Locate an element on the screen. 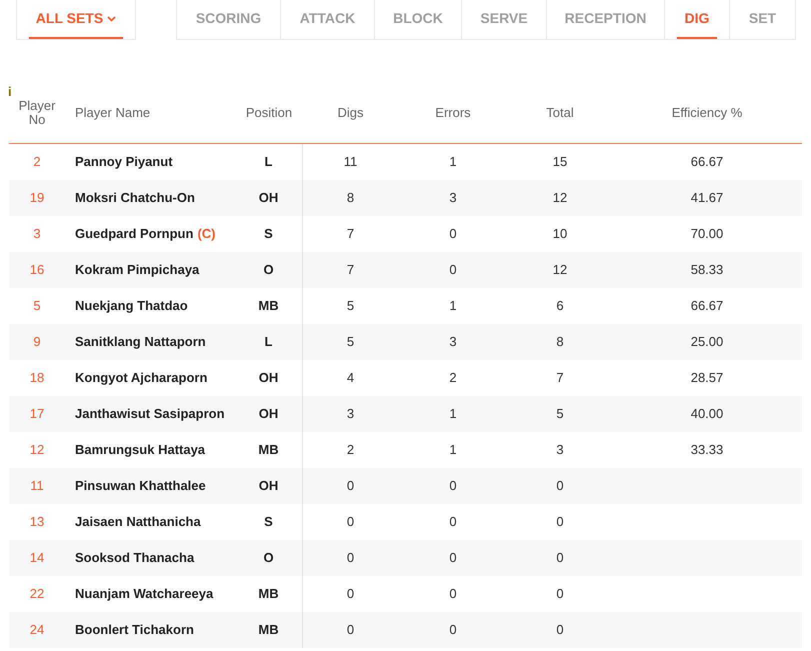 Image resolution: width=811 pixels, height=651 pixels. table-cell-text: 33.33 is located at coordinates (707, 450).